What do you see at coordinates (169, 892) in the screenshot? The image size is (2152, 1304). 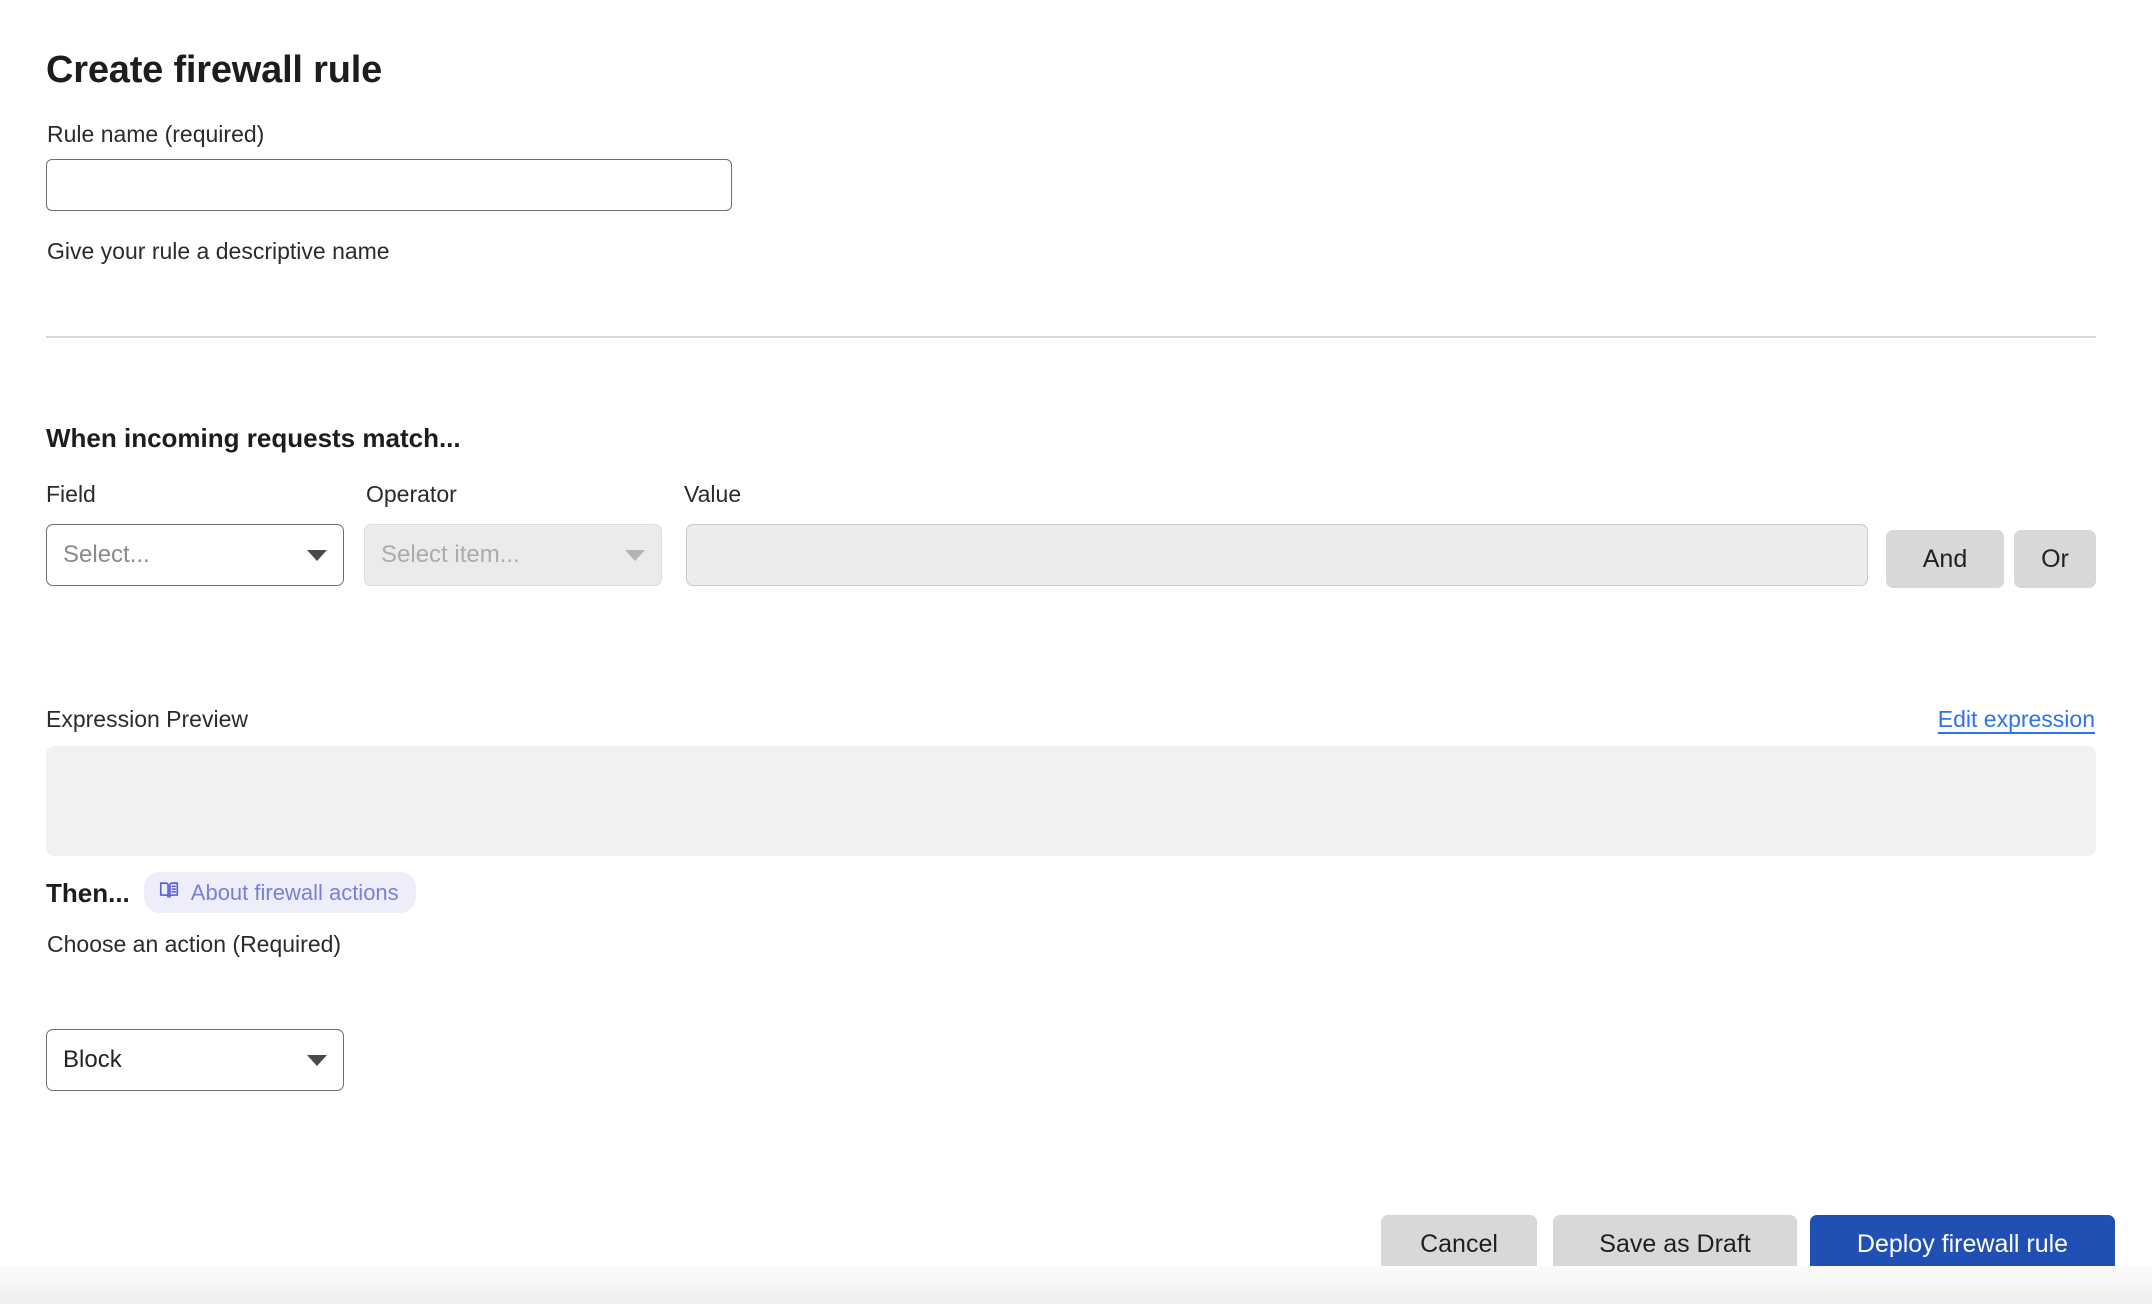 I see `book-icon` at bounding box center [169, 892].